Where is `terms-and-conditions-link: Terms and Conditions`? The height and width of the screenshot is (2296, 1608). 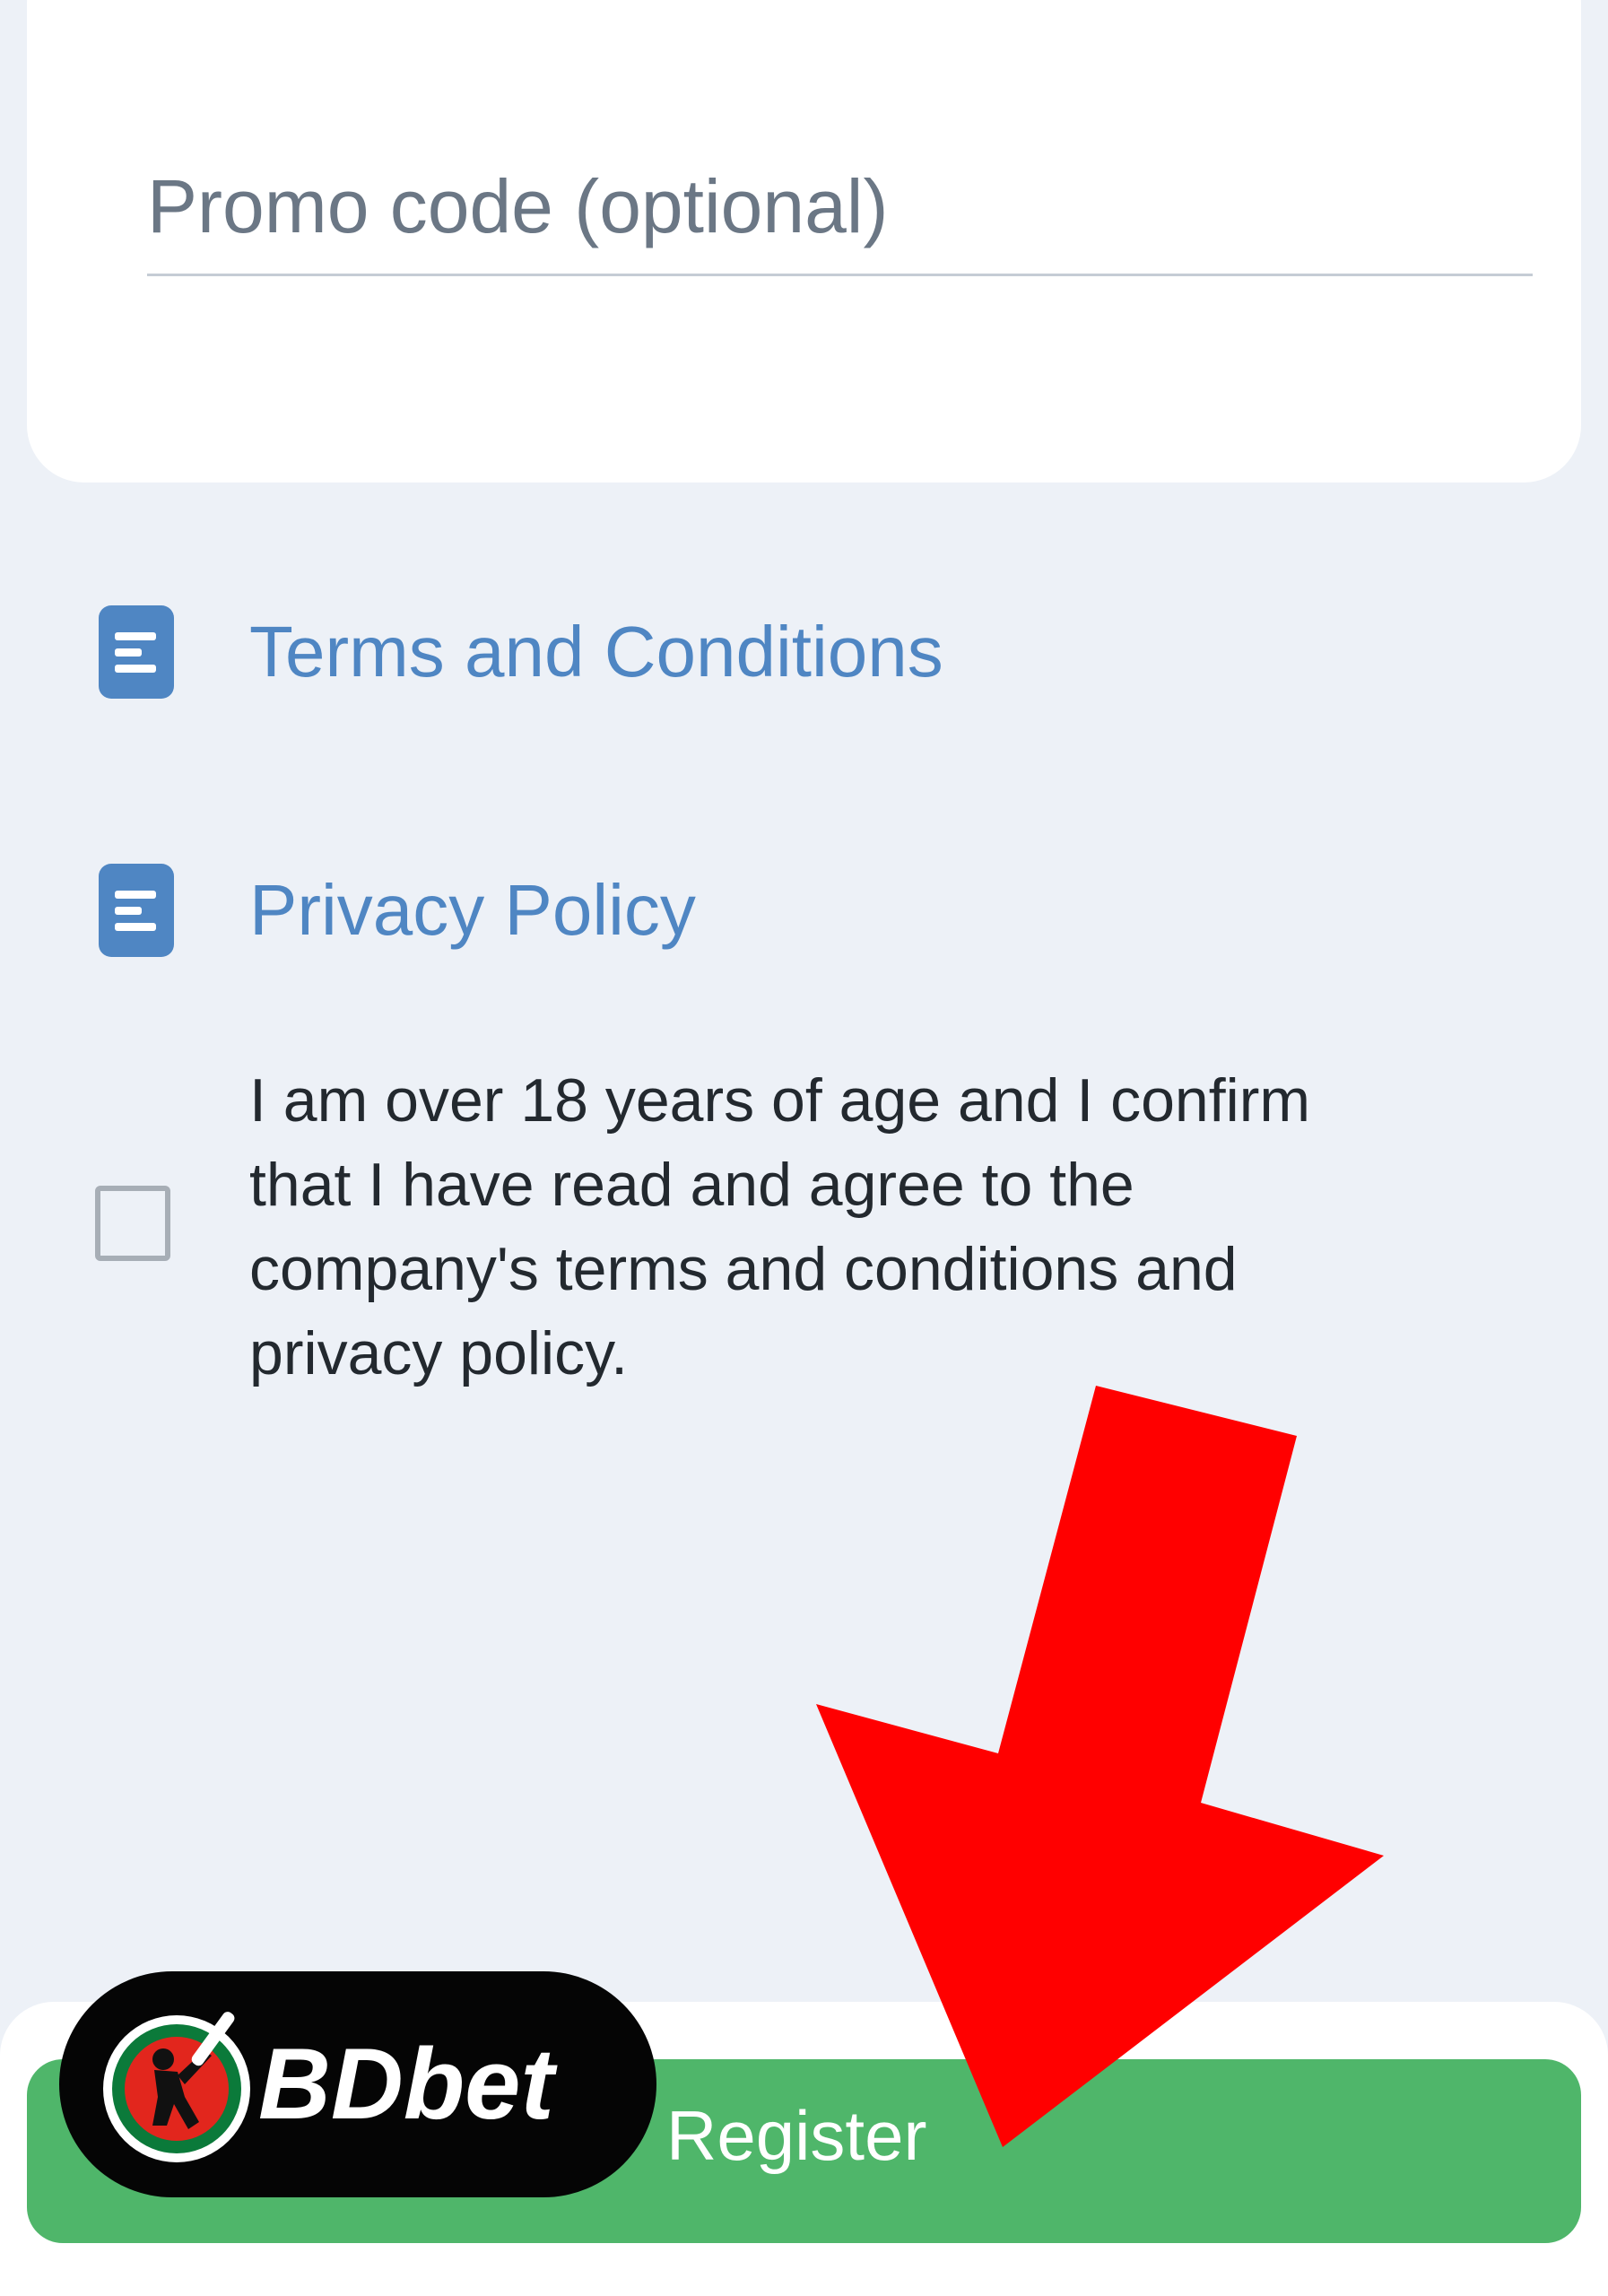
terms-and-conditions-link: Terms and Conditions is located at coordinates (521, 652).